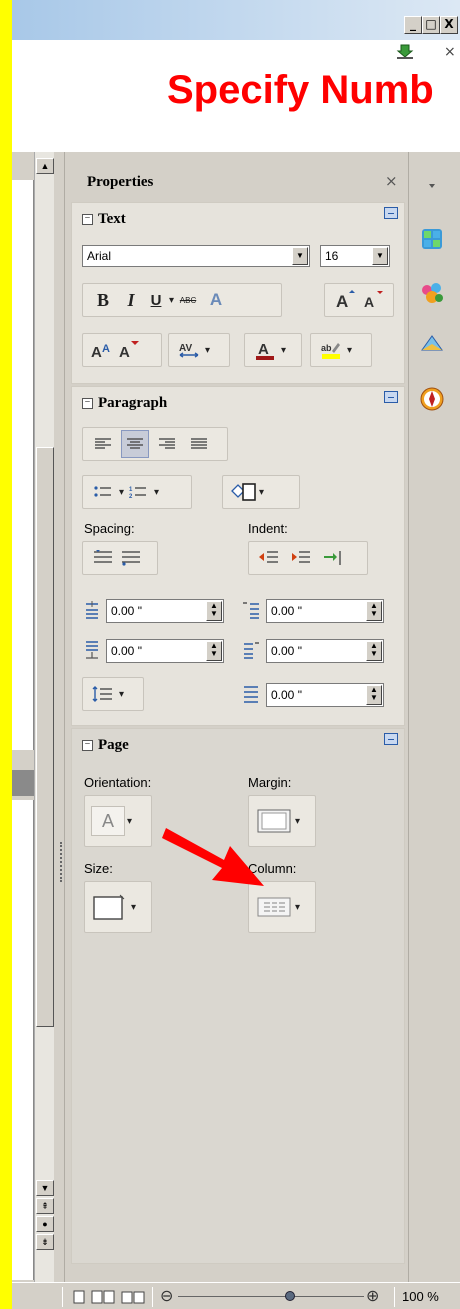  What do you see at coordinates (265, 350) in the screenshot?
I see `font-color-icon: A` at bounding box center [265, 350].